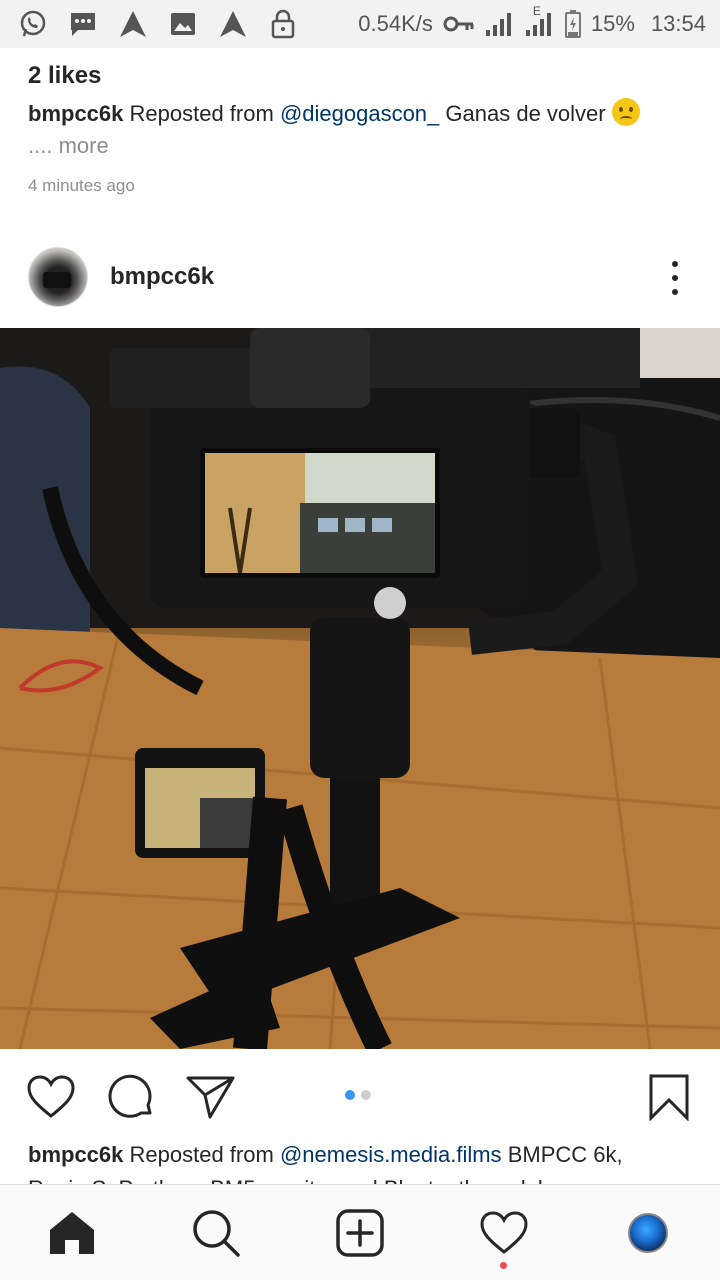  Describe the element at coordinates (183, 24) in the screenshot. I see `image-icon` at that location.